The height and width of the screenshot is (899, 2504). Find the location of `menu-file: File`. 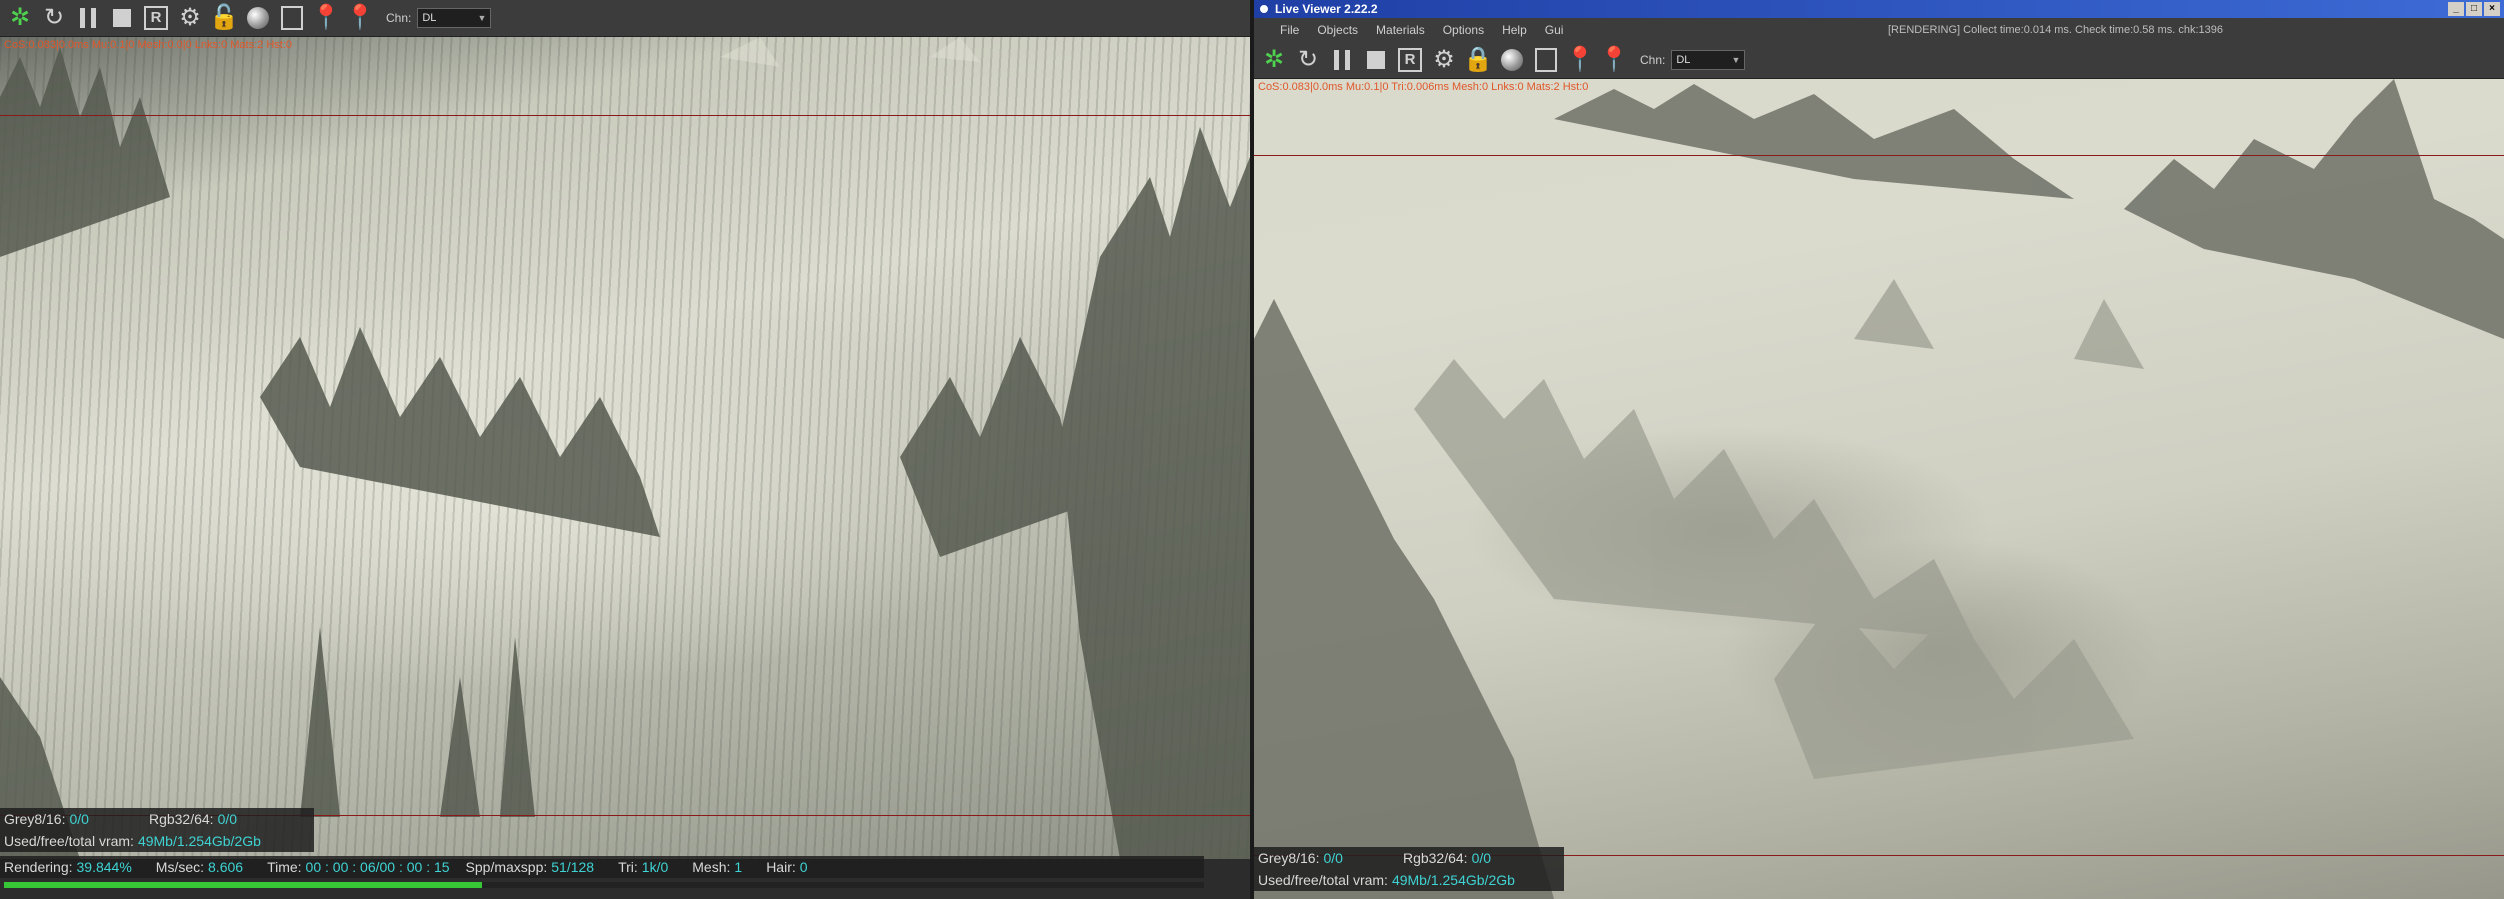

menu-file: File is located at coordinates (1289, 30).